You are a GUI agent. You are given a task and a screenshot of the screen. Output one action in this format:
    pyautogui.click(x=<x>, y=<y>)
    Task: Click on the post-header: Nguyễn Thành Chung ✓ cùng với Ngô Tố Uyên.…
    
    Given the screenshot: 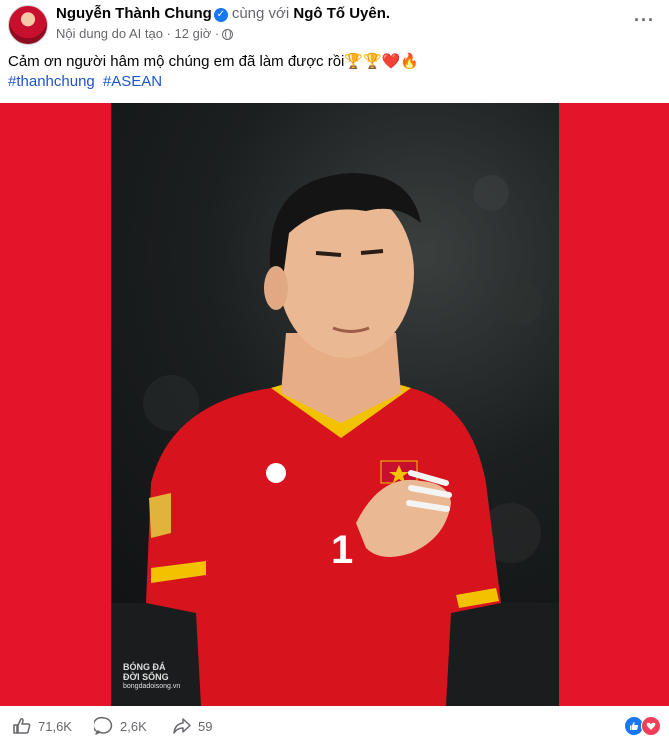 What is the action you would take?
    pyautogui.click(x=334, y=24)
    